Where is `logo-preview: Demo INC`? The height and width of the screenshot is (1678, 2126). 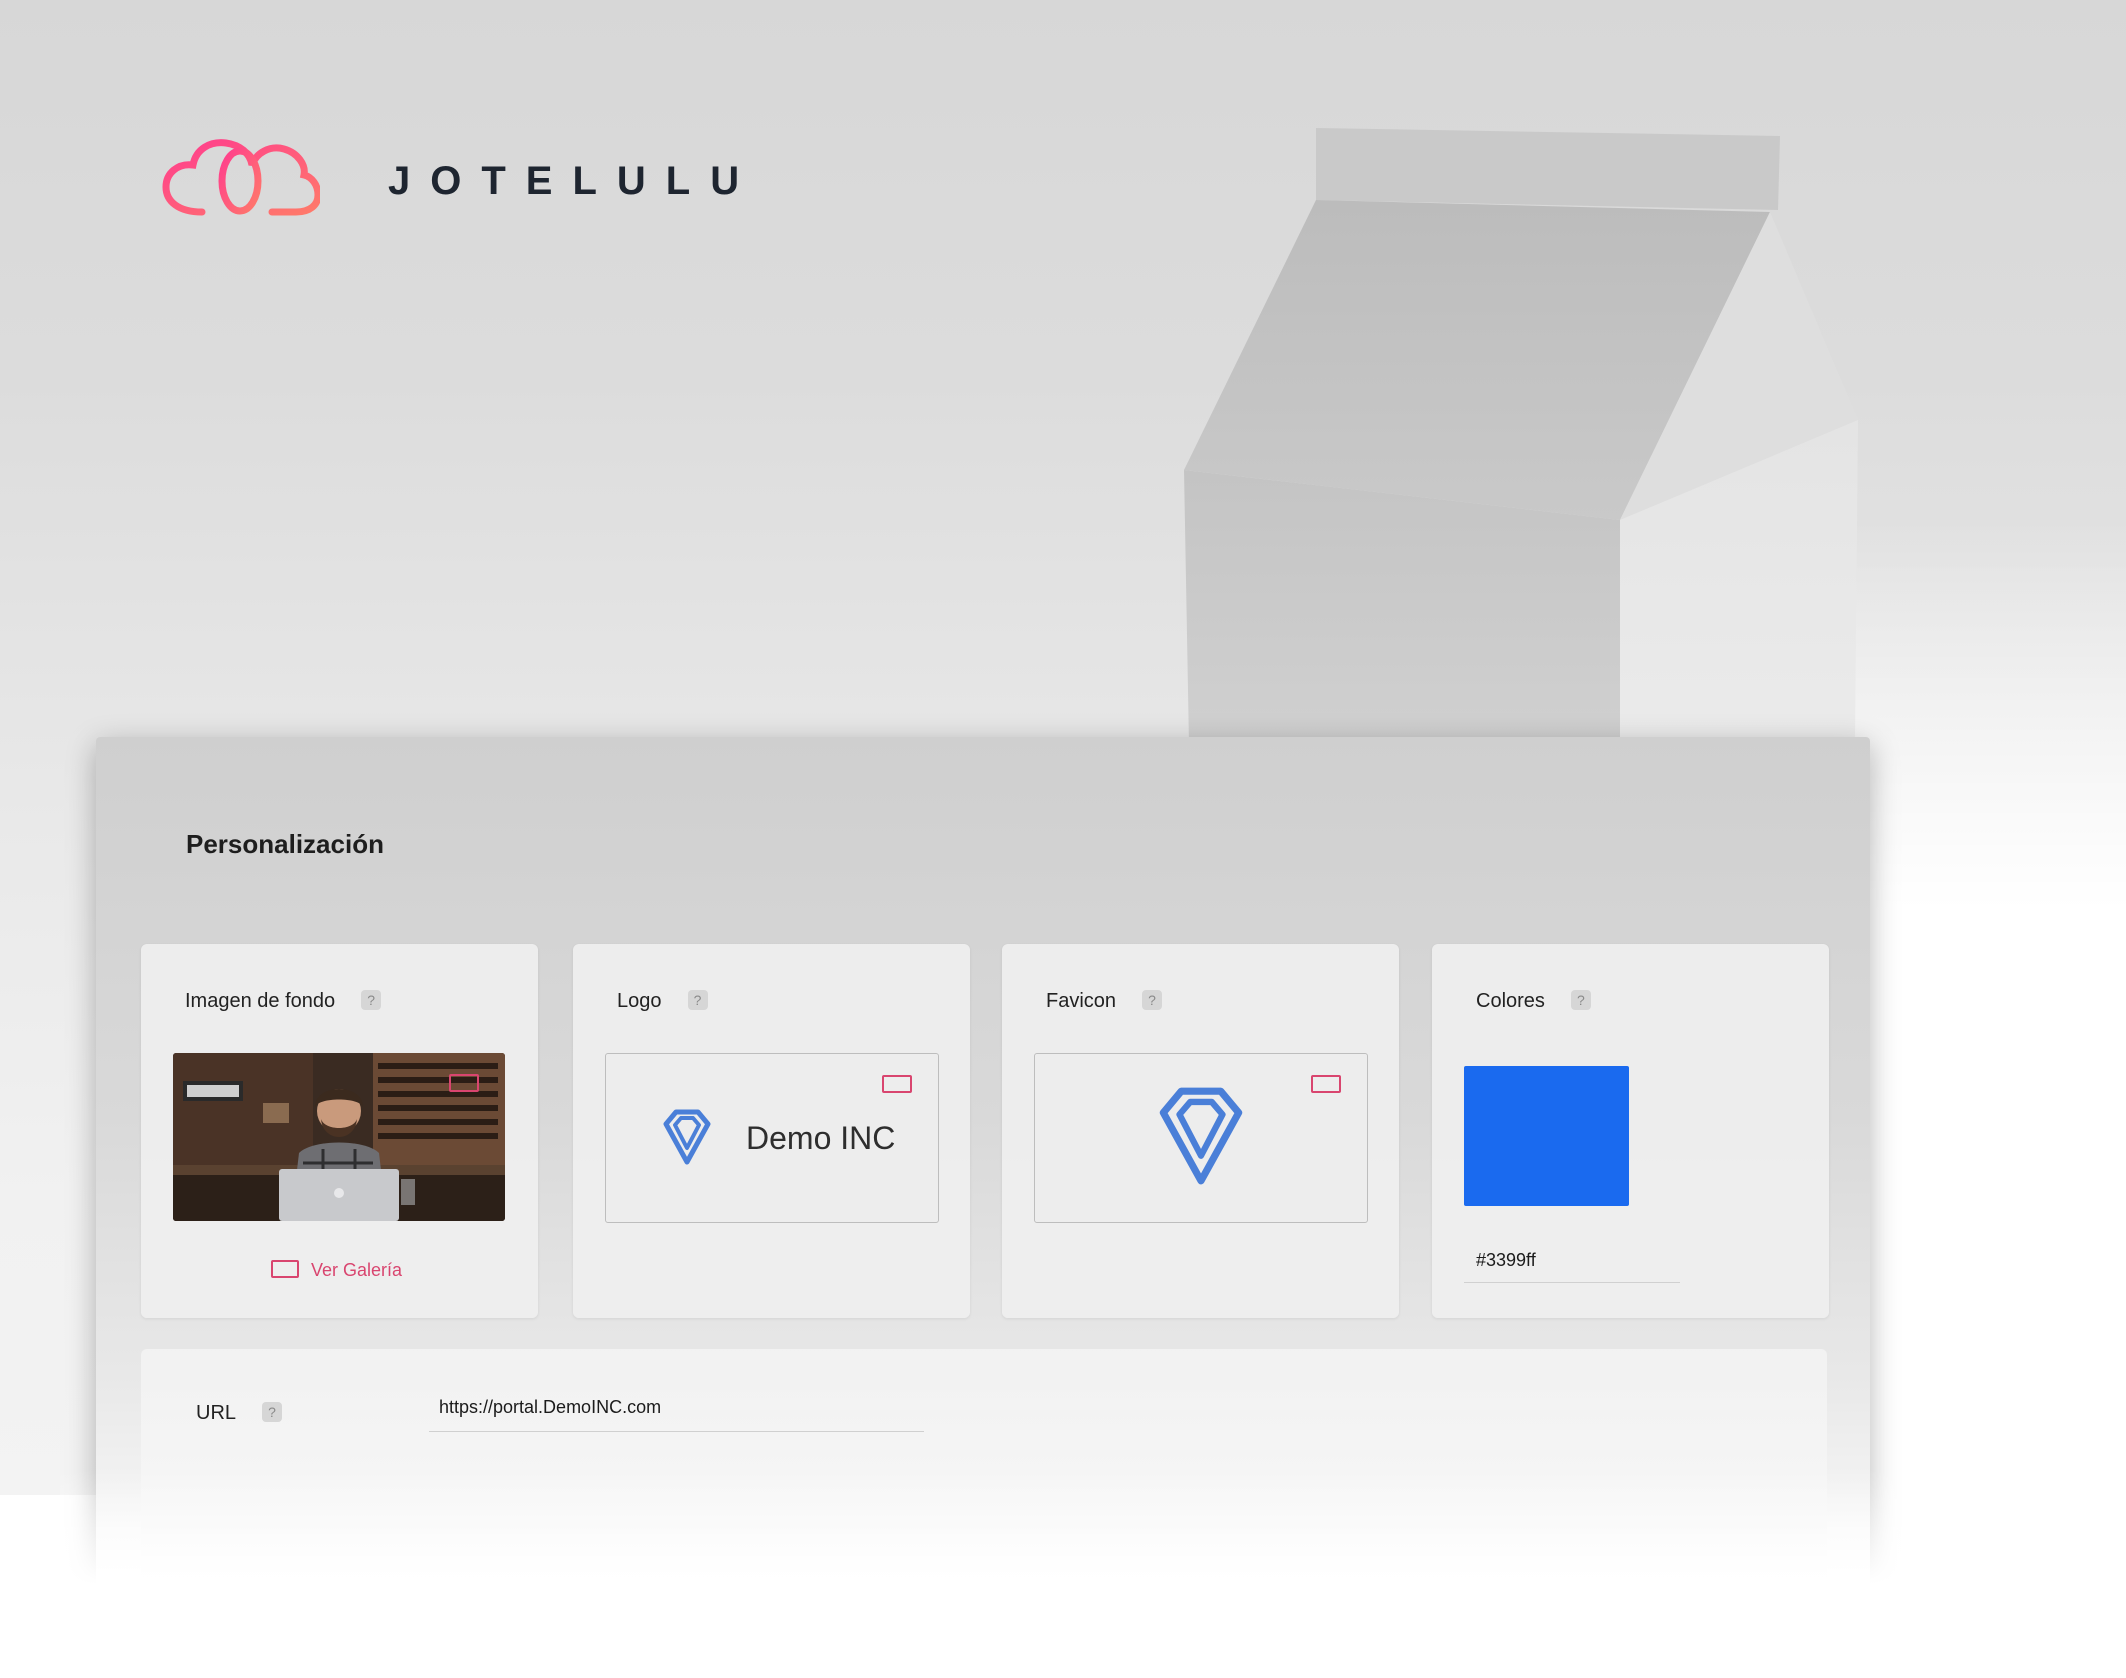
logo-preview: Demo INC is located at coordinates (772, 1138).